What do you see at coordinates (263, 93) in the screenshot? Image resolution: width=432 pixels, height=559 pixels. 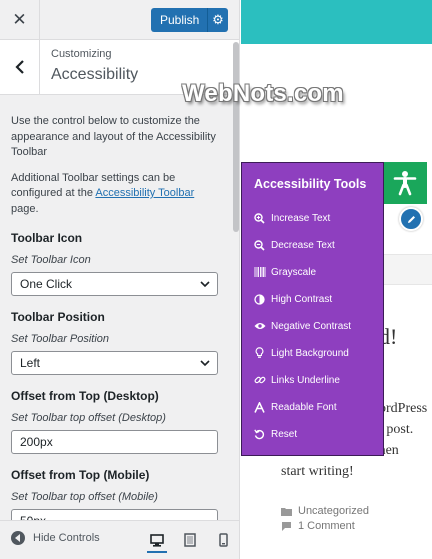 I see `webnots-watermark: WebNots.com` at bounding box center [263, 93].